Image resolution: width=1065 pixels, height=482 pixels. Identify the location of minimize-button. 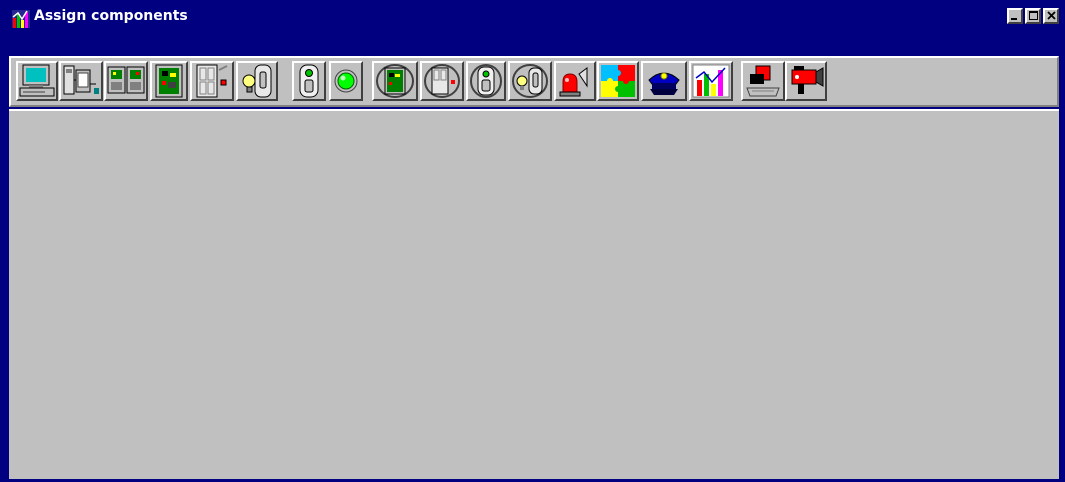
(1015, 16).